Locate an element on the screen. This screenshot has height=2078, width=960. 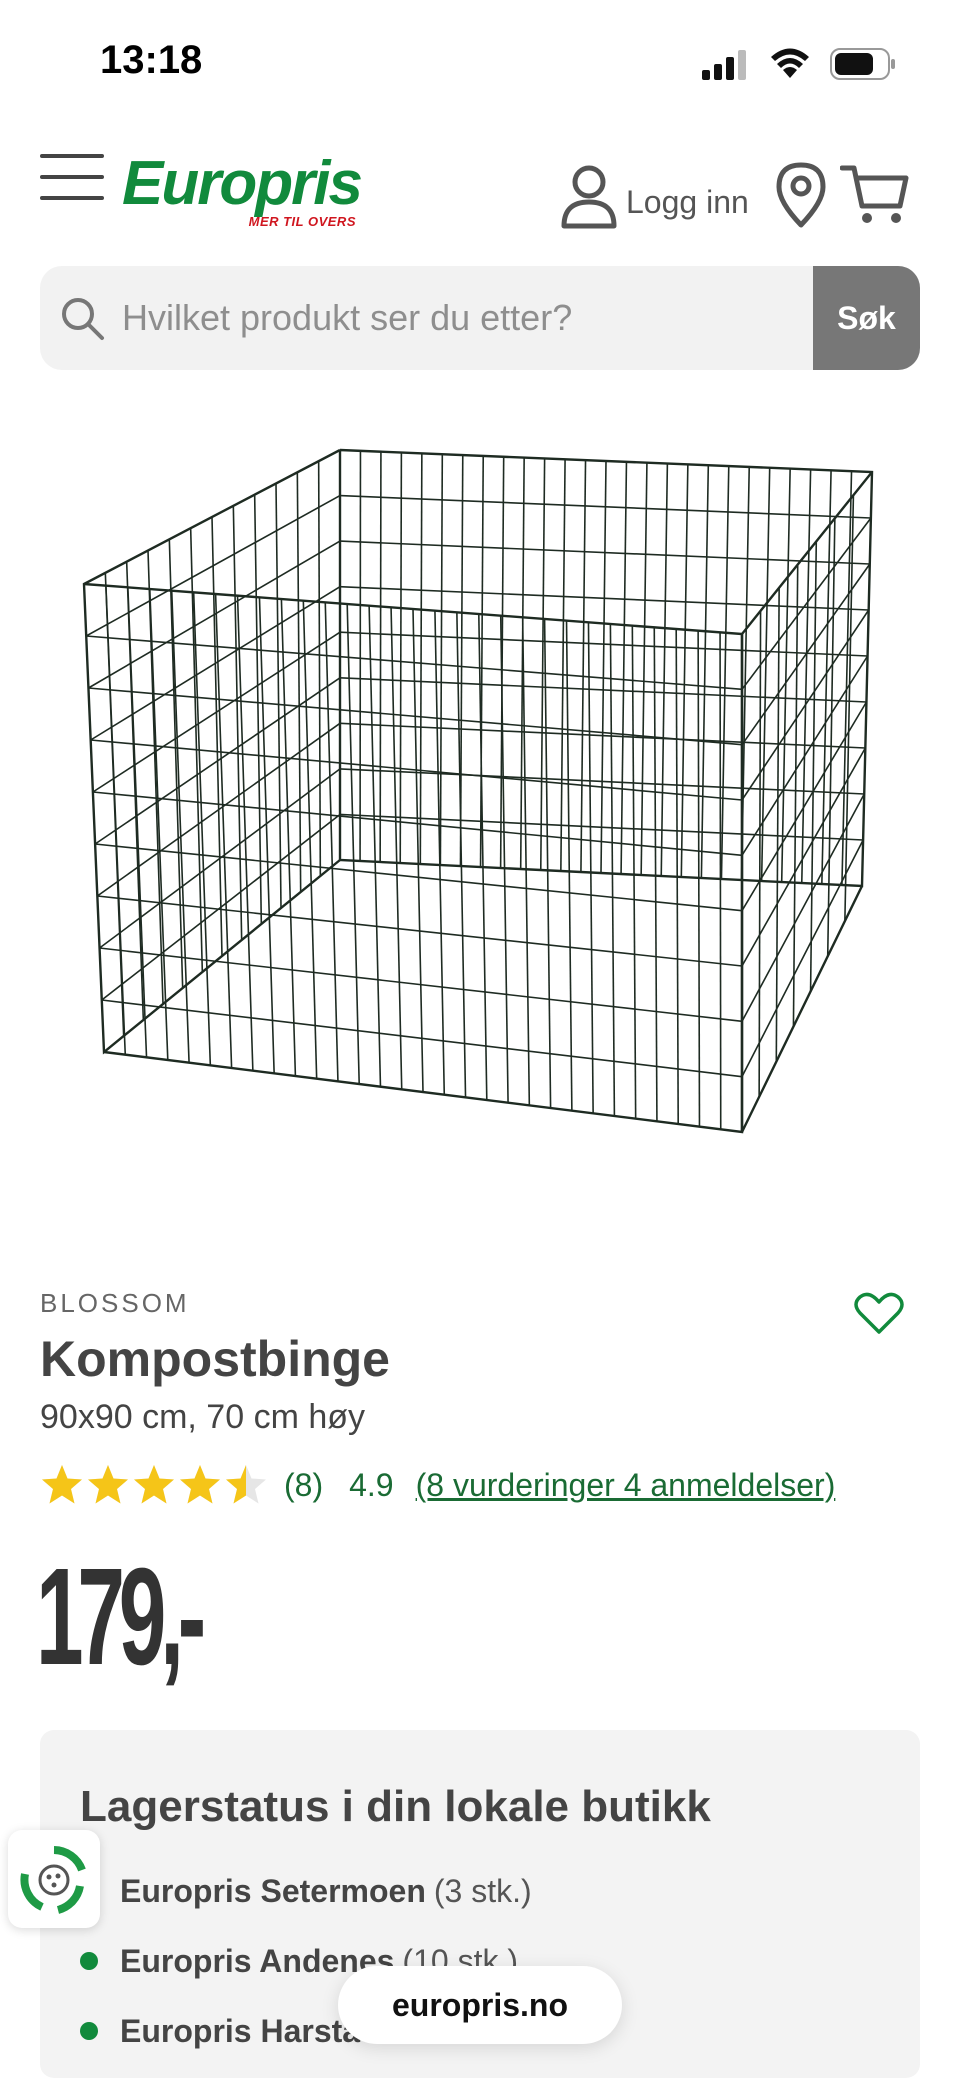
product-brand: BLOSSOM is located at coordinates (115, 1303).